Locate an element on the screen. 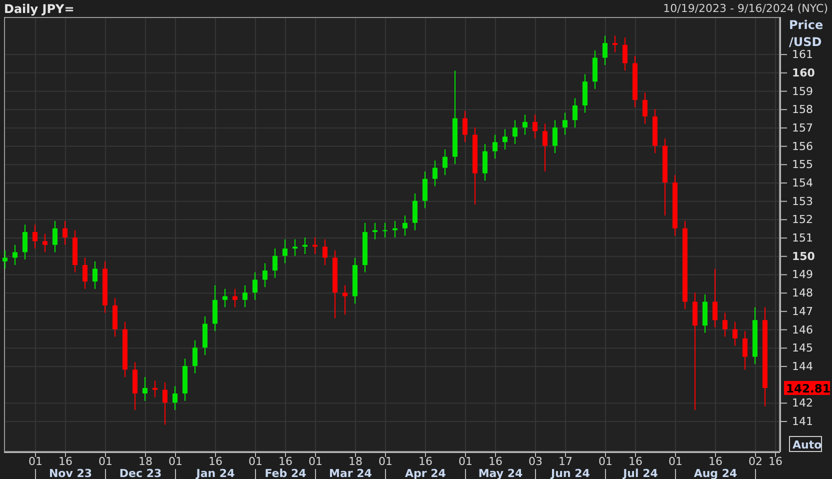 This screenshot has width=832, height=479. axis-label: 159 is located at coordinates (802, 91).